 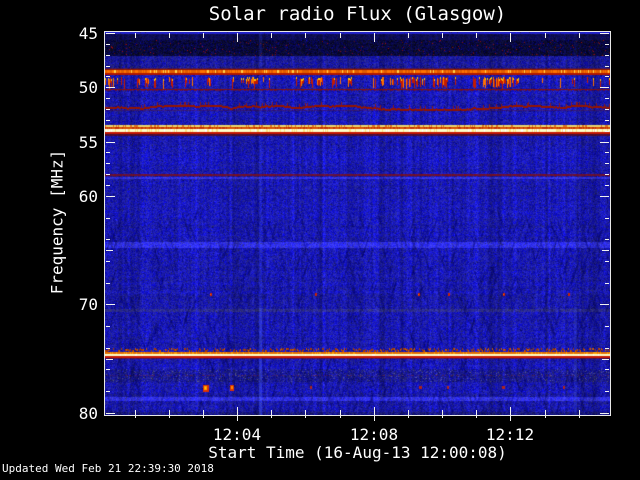 What do you see at coordinates (88, 87) in the screenshot?
I see `y-axis-tick-label: 50` at bounding box center [88, 87].